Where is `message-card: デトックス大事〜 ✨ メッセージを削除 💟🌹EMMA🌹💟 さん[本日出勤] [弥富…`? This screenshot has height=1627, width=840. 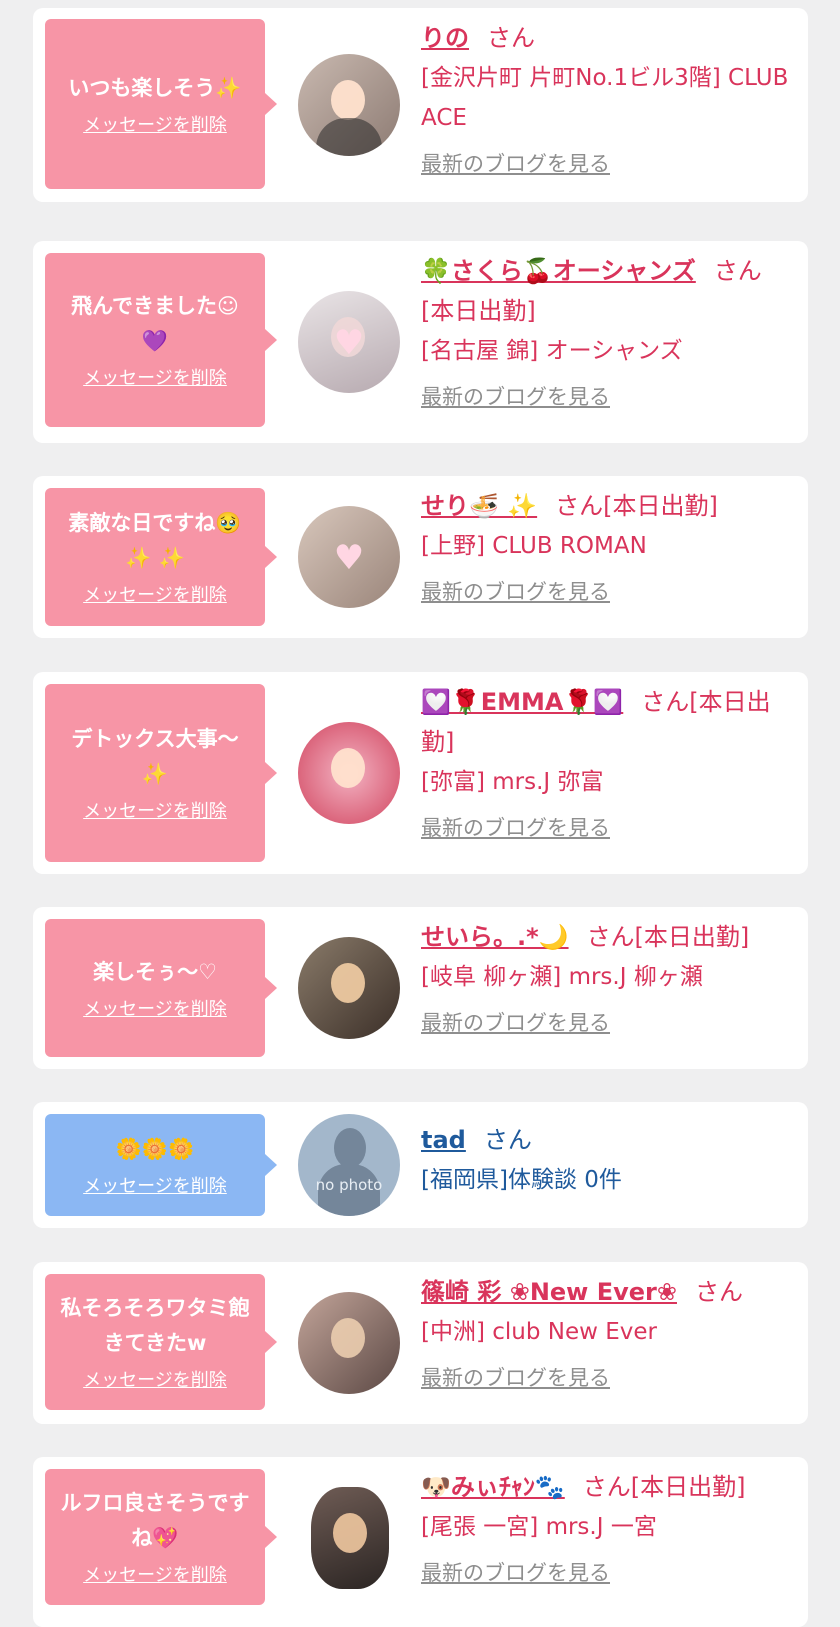
message-card: デトックス大事〜 ✨ メッセージを削除 💟🌹EMMA🌹💟 さん[本日出勤] [弥富… is located at coordinates (420, 773).